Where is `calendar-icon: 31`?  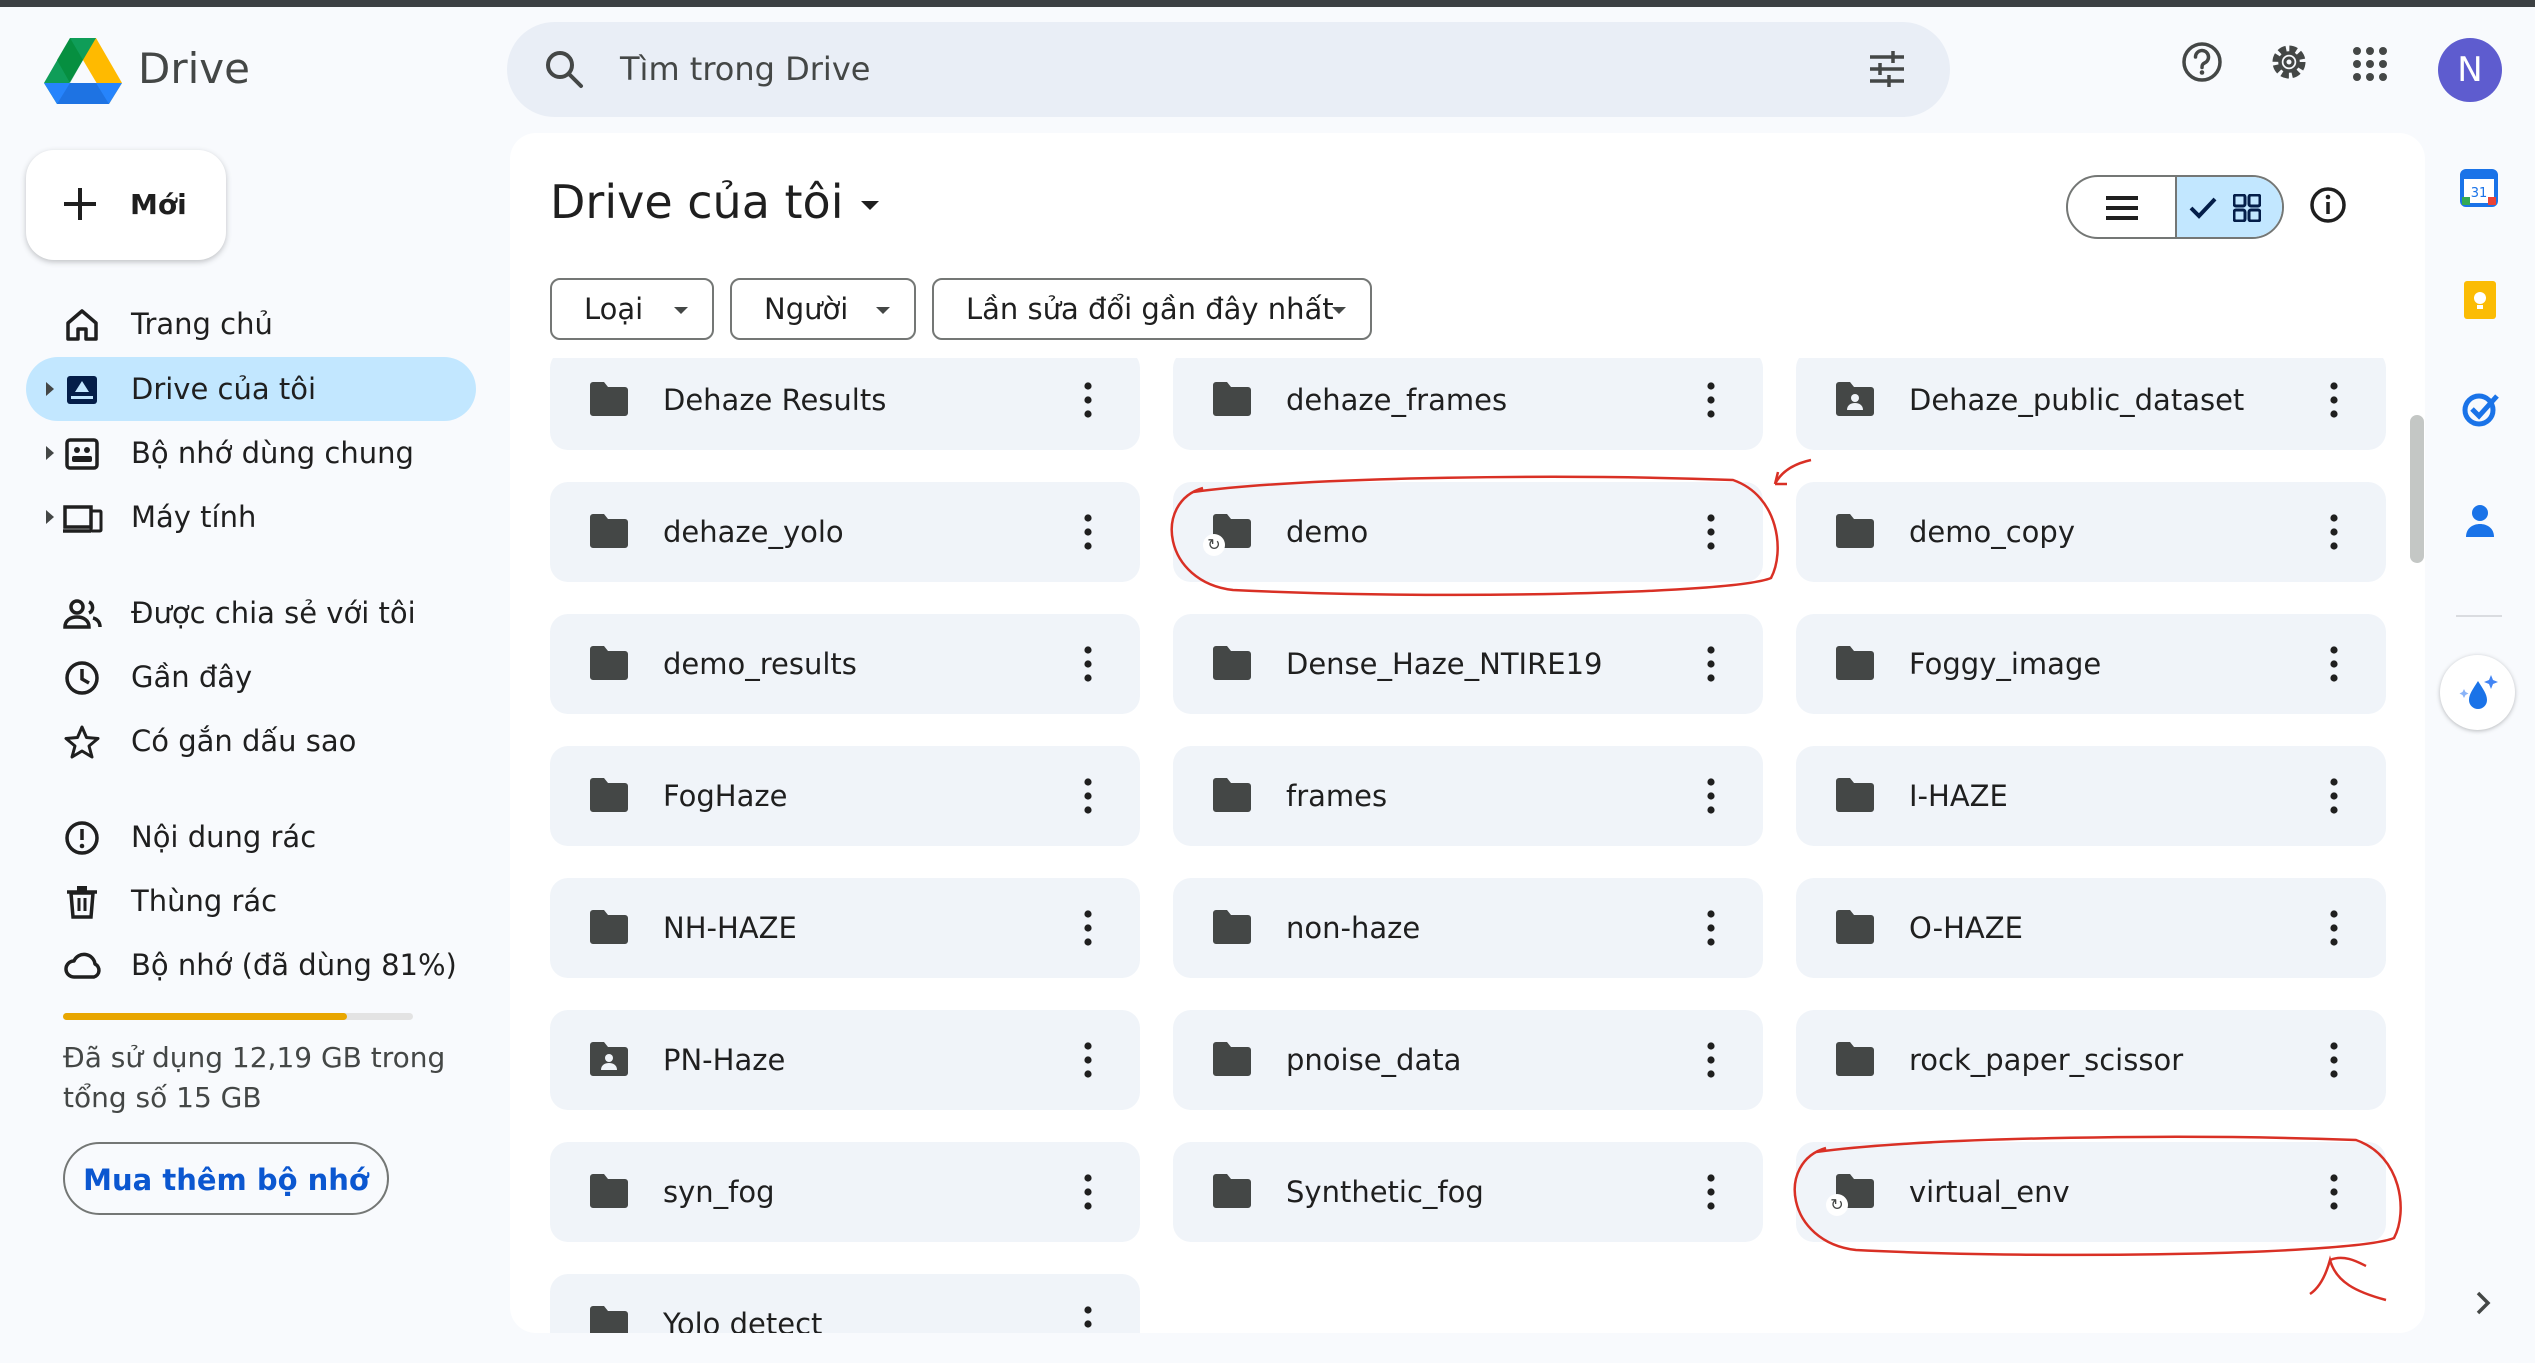 calendar-icon: 31 is located at coordinates (2479, 190).